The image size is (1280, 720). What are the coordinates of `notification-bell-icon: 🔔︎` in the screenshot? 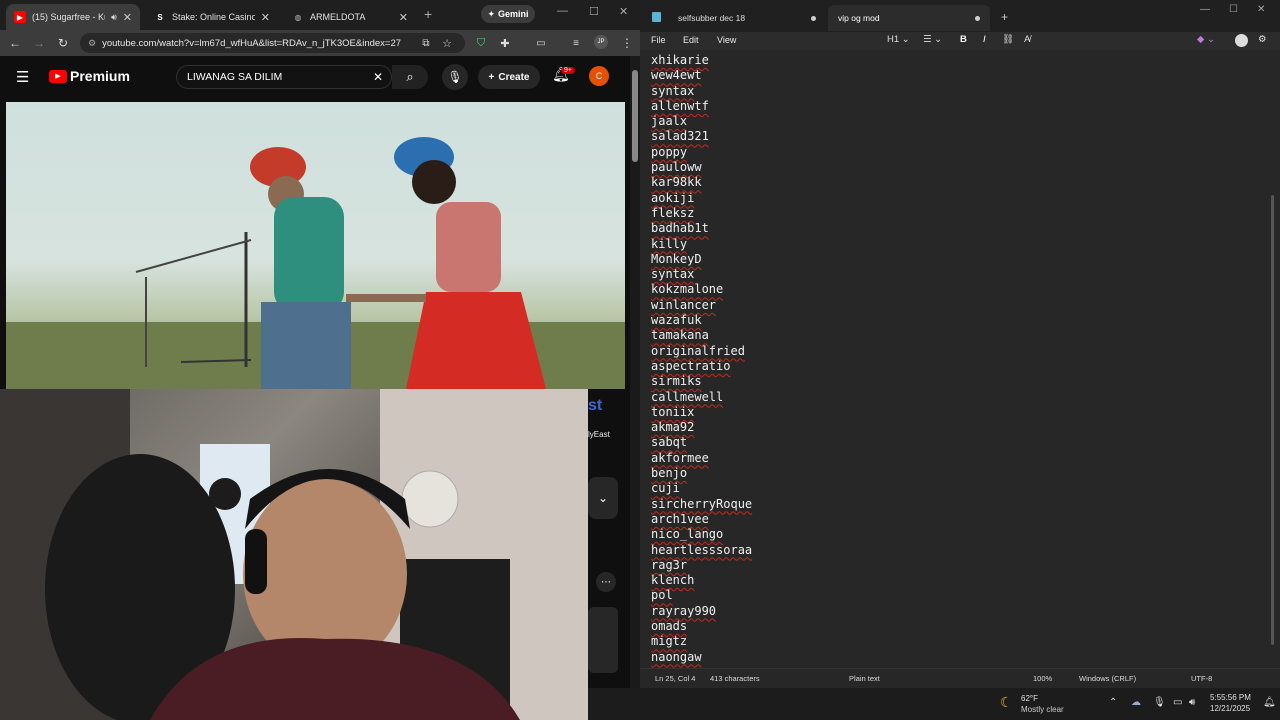 It's located at (1269, 702).